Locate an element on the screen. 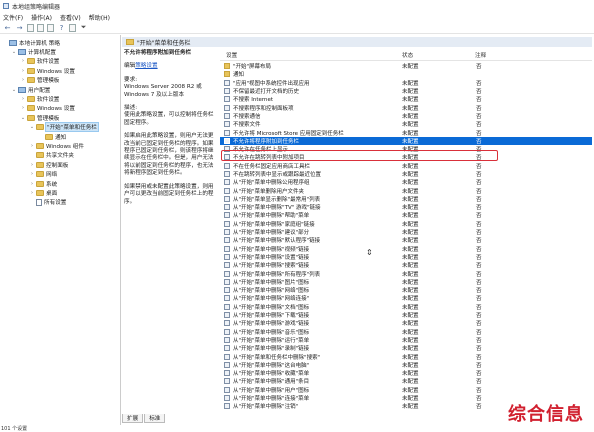  tree-item: 共享文件夹 is located at coordinates (51, 155).